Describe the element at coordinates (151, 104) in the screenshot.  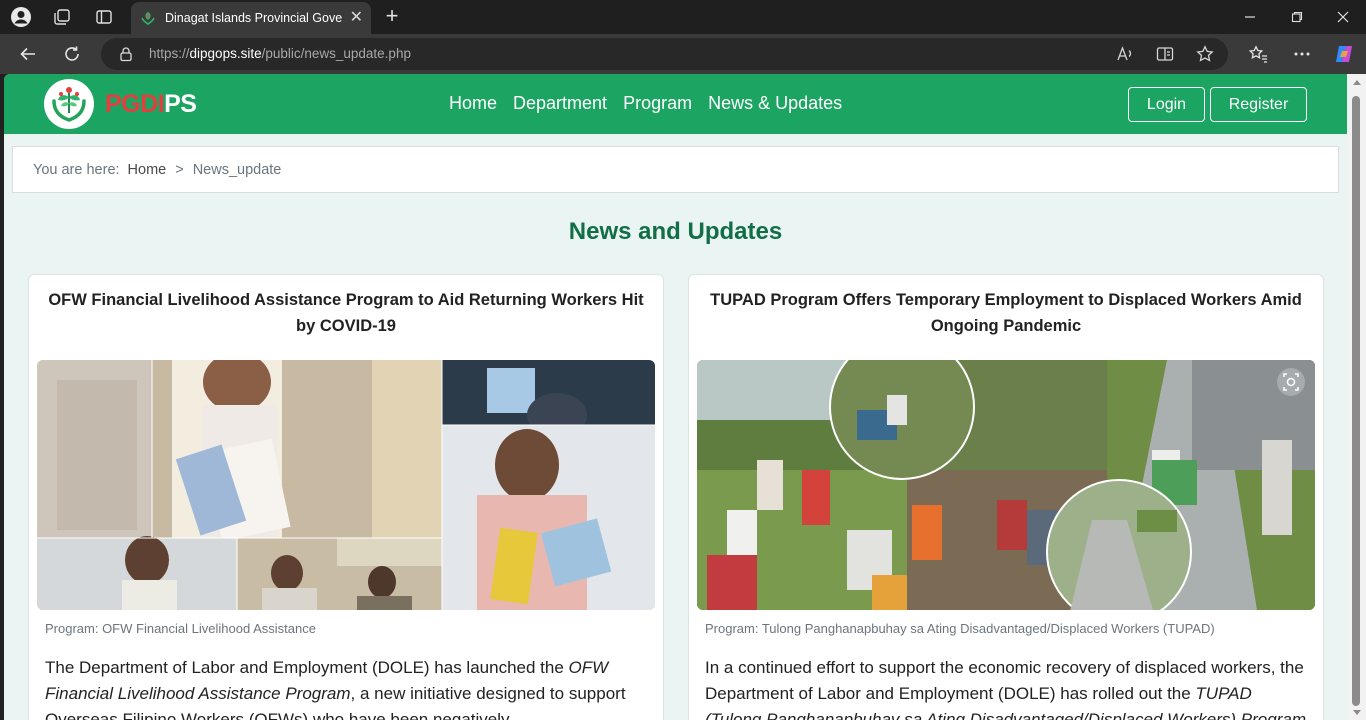
I see `site-brand: PGDIPS` at that location.